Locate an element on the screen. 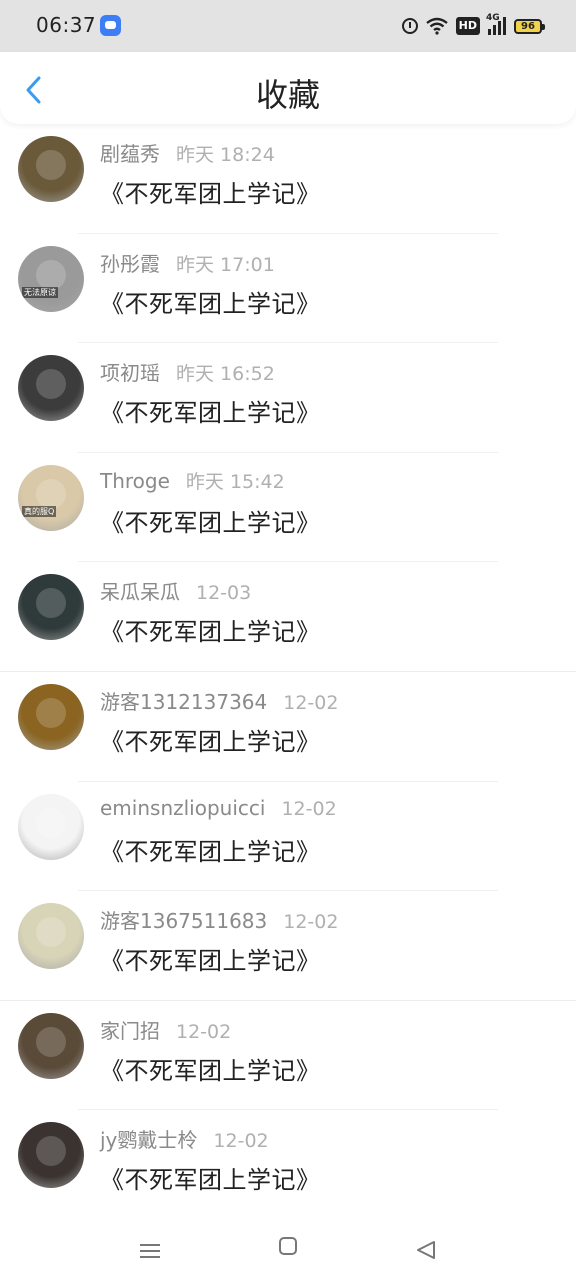 The image size is (576, 1280). list-item: eminsnzliopuicci 12-02 《不死军团上学记》 is located at coordinates (288, 837).